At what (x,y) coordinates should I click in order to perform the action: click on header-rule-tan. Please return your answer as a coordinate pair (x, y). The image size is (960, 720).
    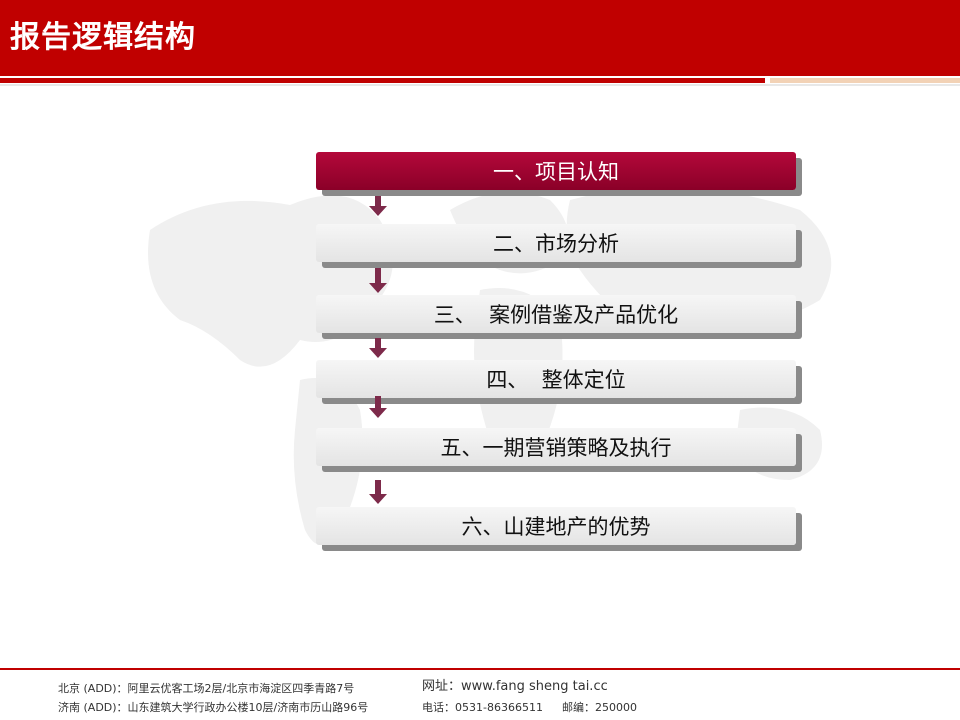
    Looking at the image, I should click on (865, 80).